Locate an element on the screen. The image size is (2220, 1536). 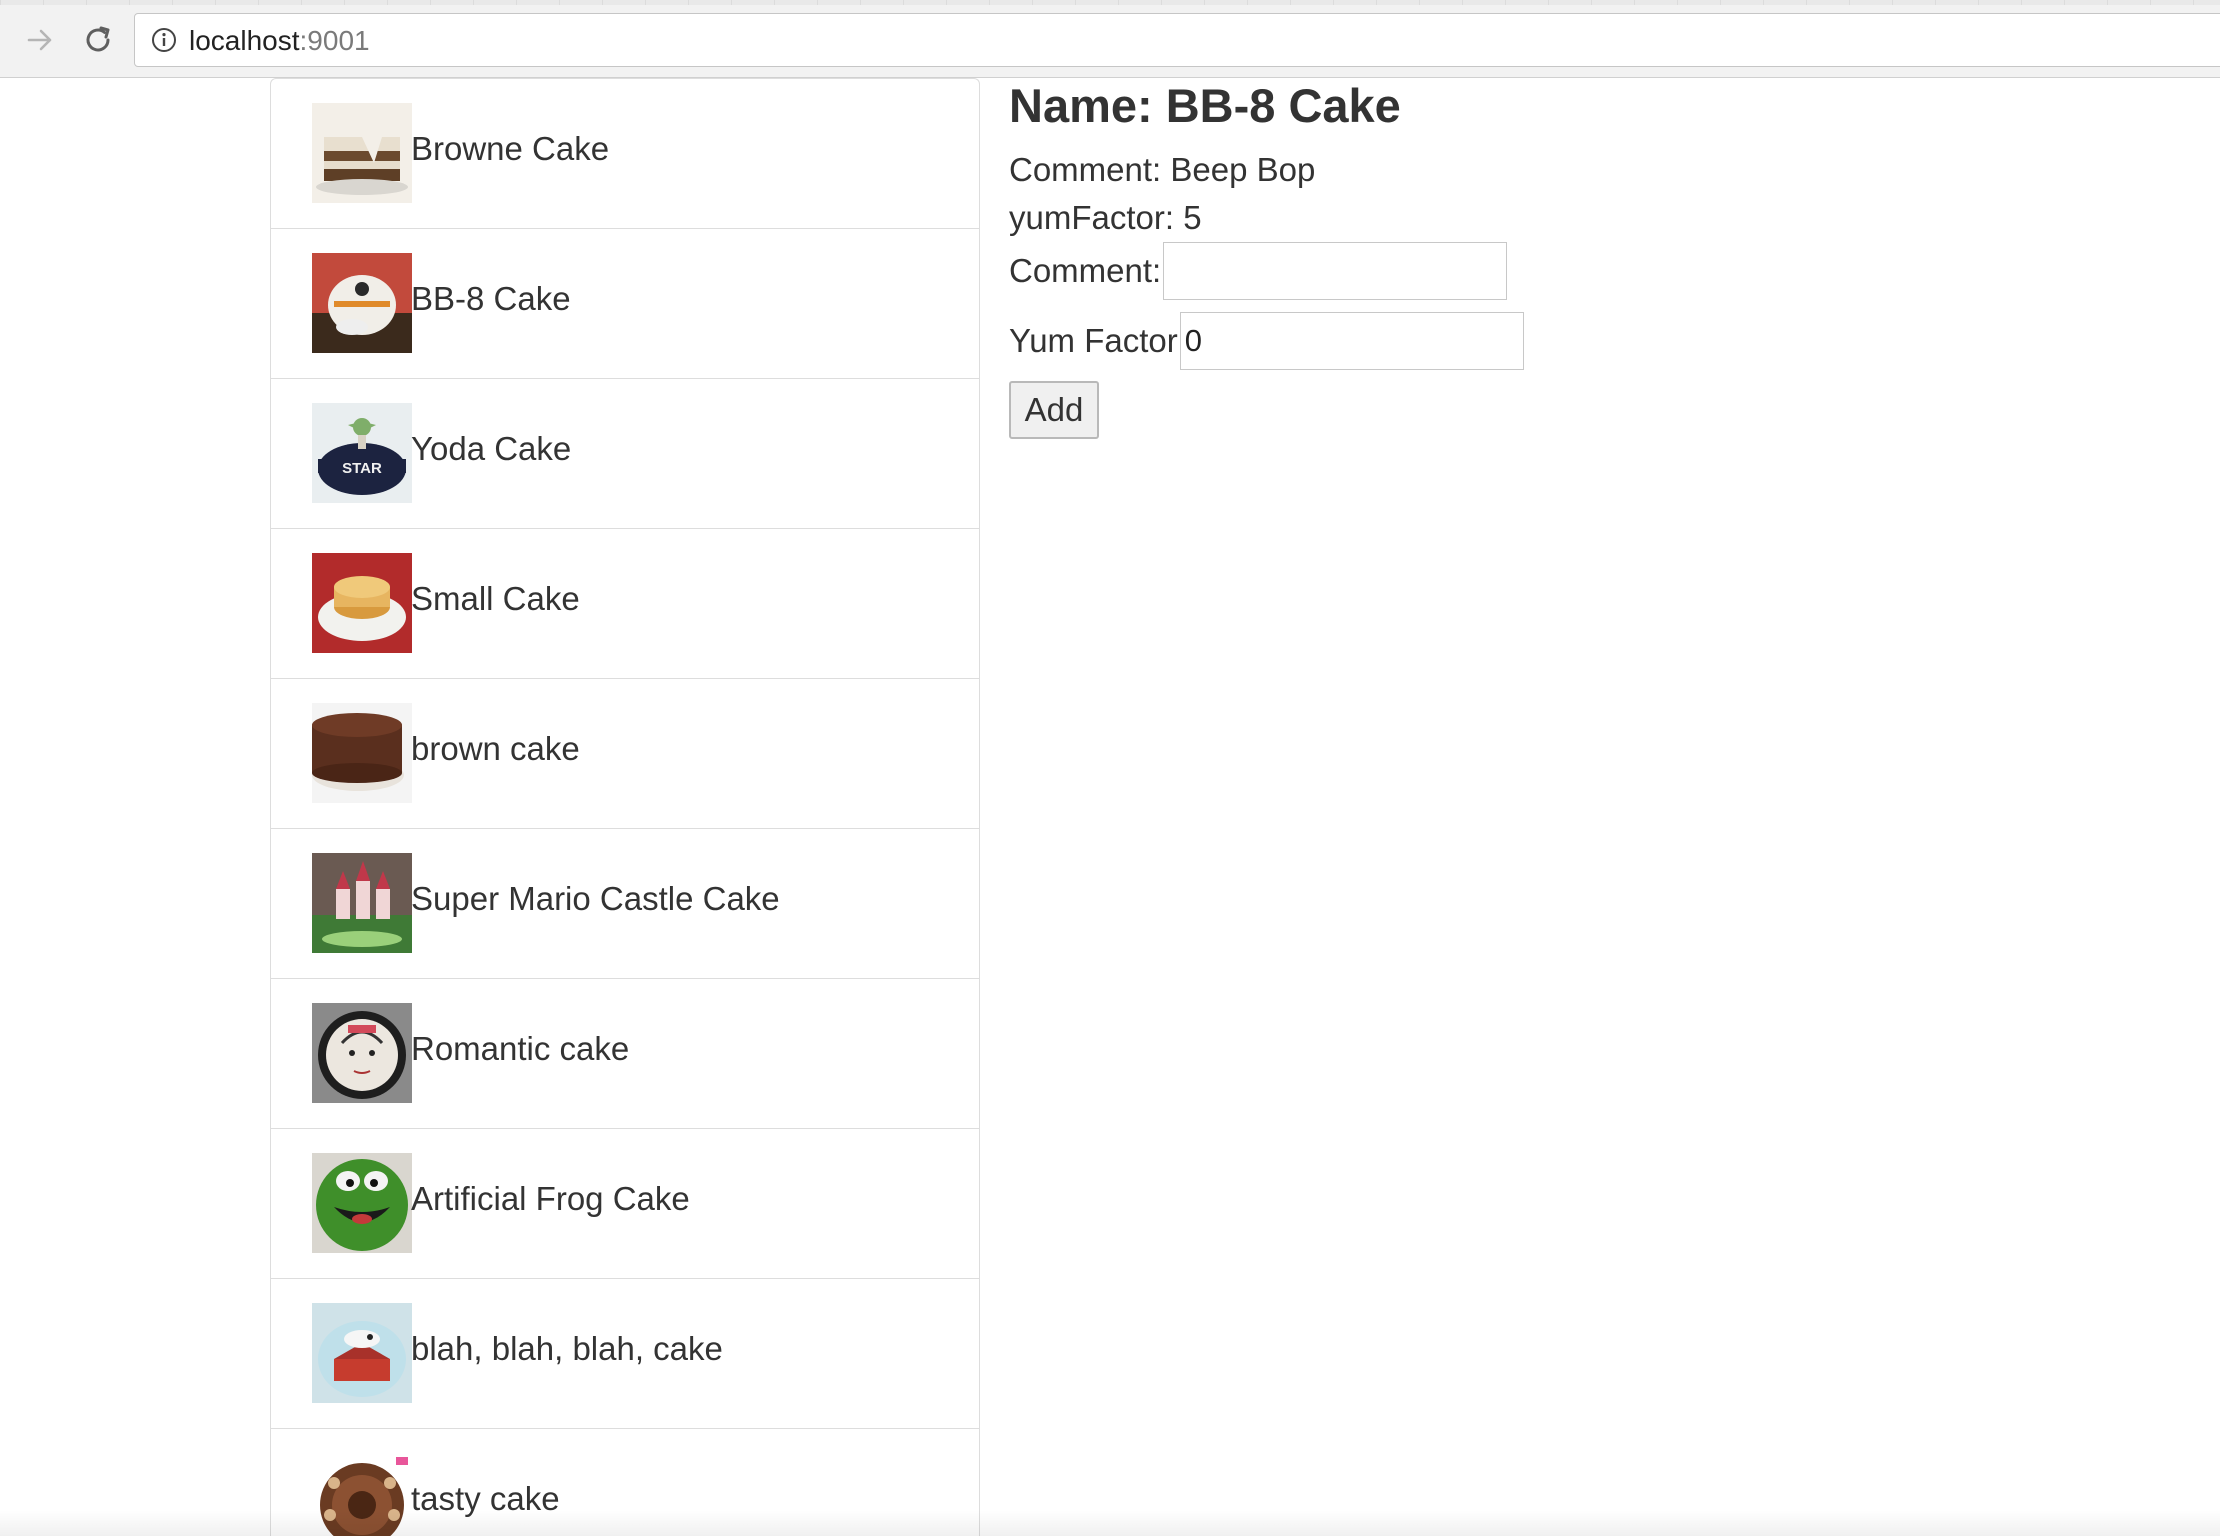
svg-text: STAR is located at coordinates (362, 468).